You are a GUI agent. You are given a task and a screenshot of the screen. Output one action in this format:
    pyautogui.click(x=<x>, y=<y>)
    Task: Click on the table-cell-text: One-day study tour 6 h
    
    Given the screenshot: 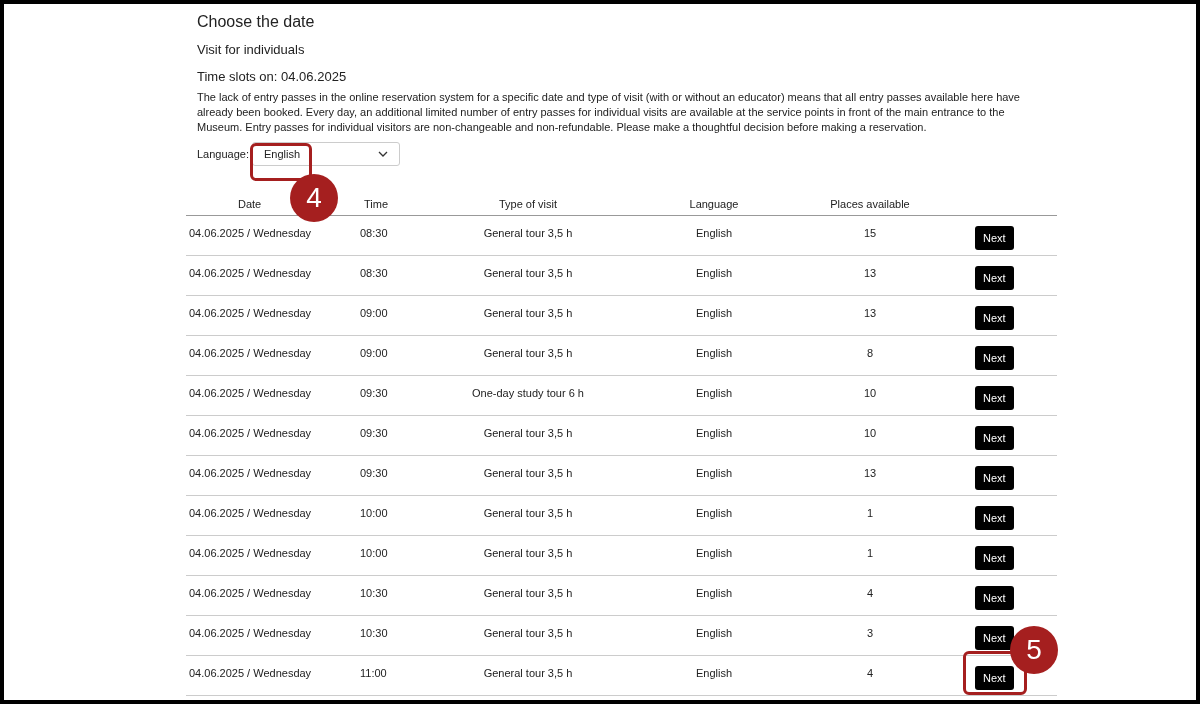 What is the action you would take?
    pyautogui.click(x=528, y=393)
    